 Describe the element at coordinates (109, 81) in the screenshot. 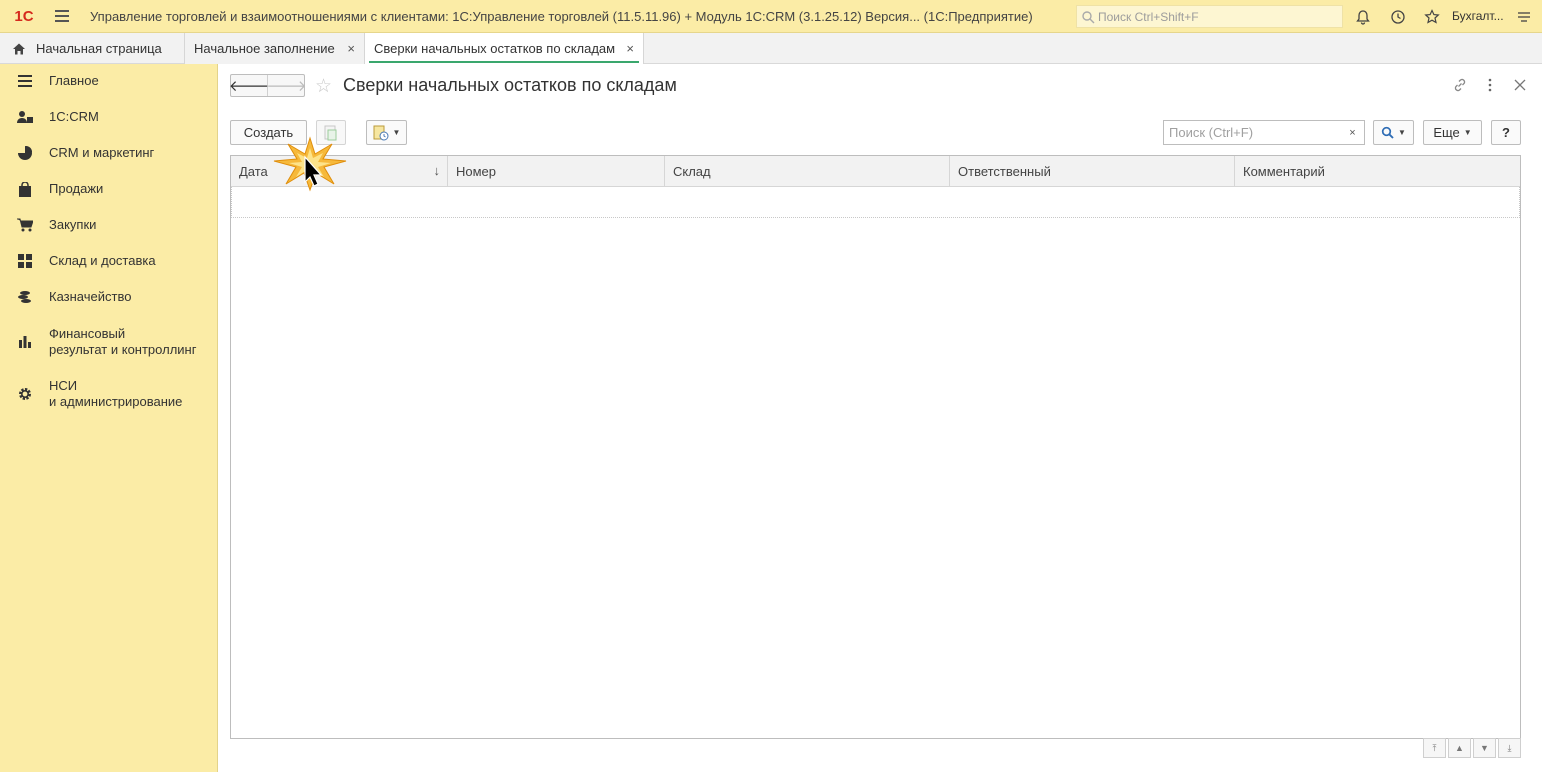

I see `sidebar-item-main: Главное` at that location.